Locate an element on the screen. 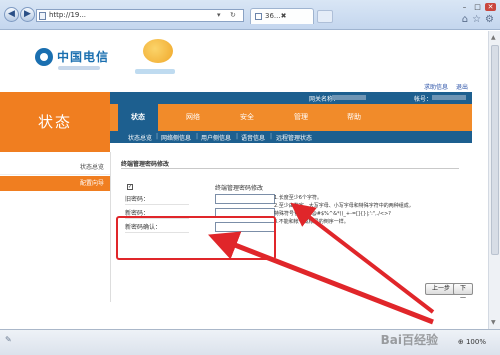  logout-link: 退出 is located at coordinates (462, 86).